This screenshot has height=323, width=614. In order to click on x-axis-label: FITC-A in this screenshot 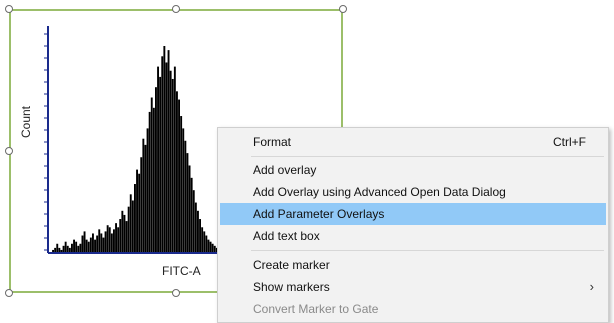, I will do `click(181, 271)`.